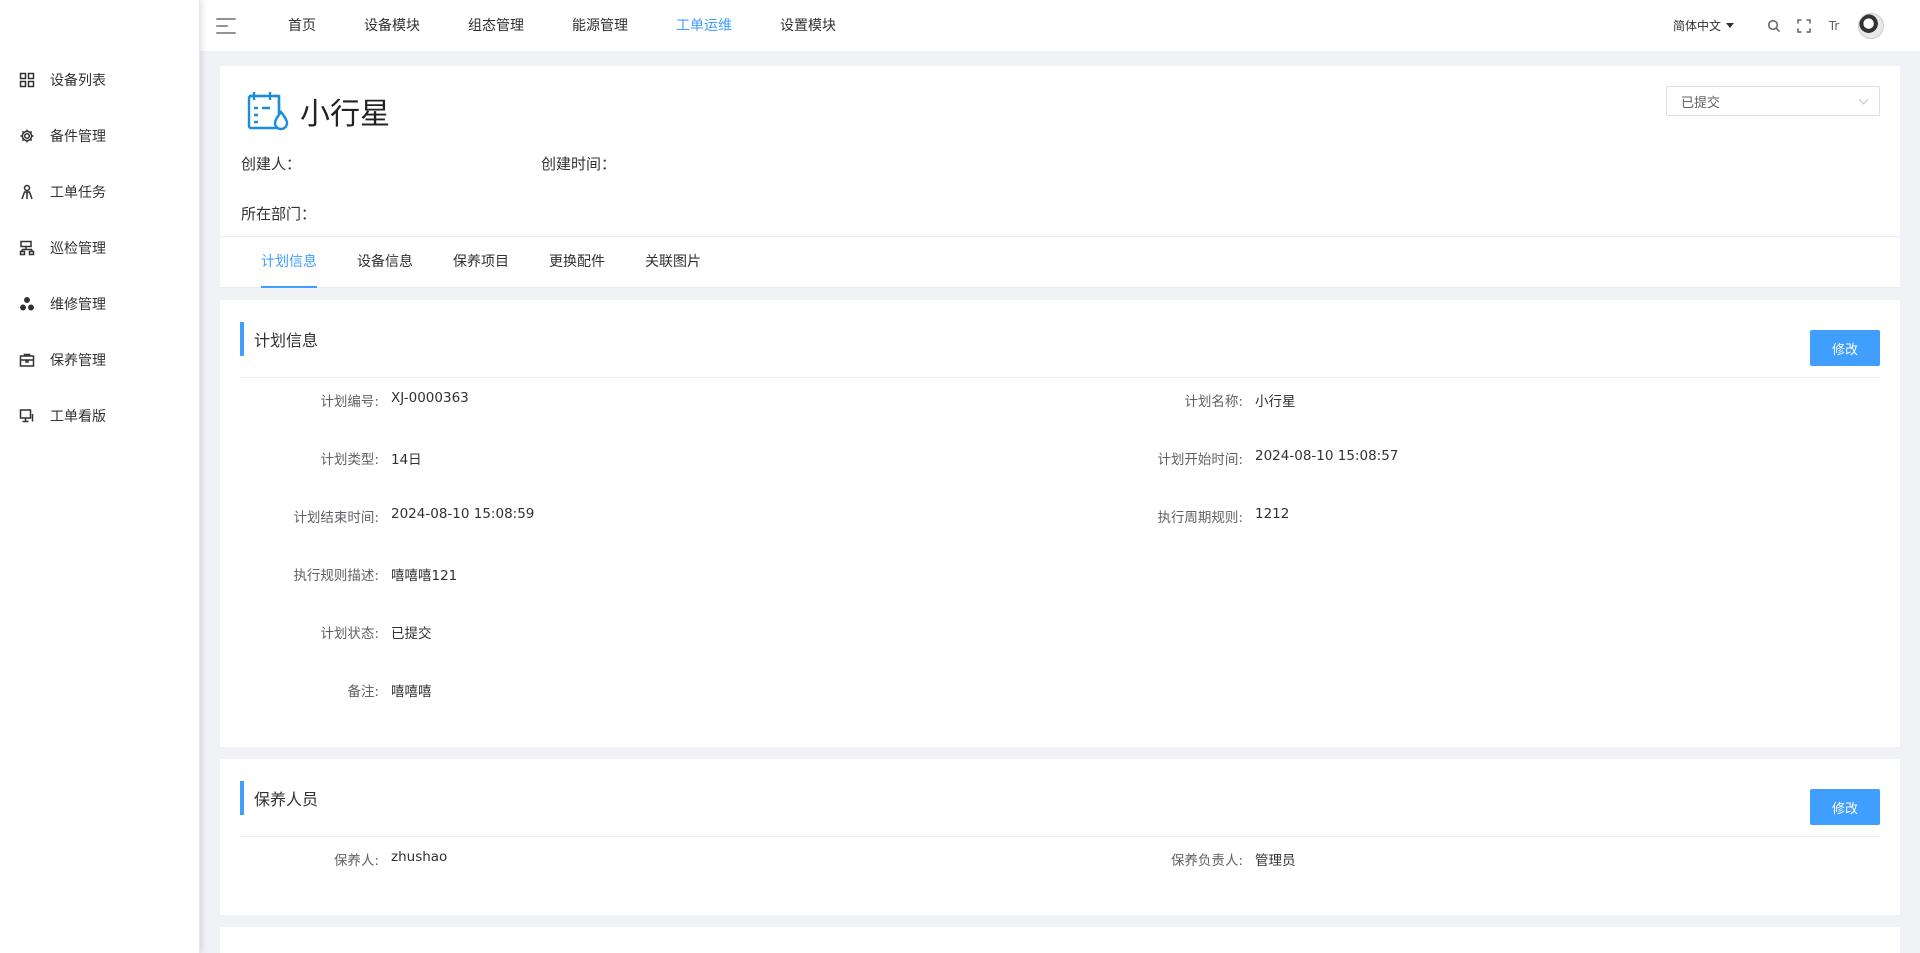 The height and width of the screenshot is (953, 1920). Describe the element at coordinates (1730, 25) in the screenshot. I see `caret-down-icon` at that location.